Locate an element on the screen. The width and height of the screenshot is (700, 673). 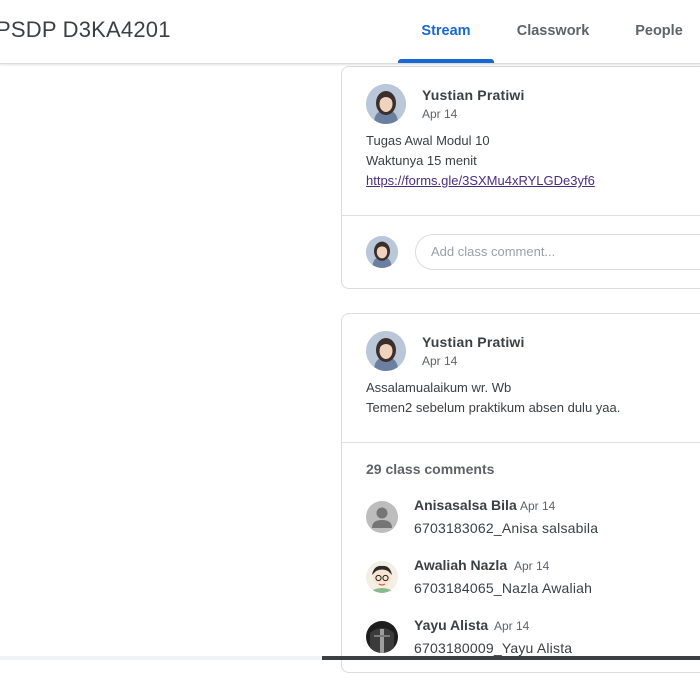
user-photo-icon is located at coordinates (382, 252).